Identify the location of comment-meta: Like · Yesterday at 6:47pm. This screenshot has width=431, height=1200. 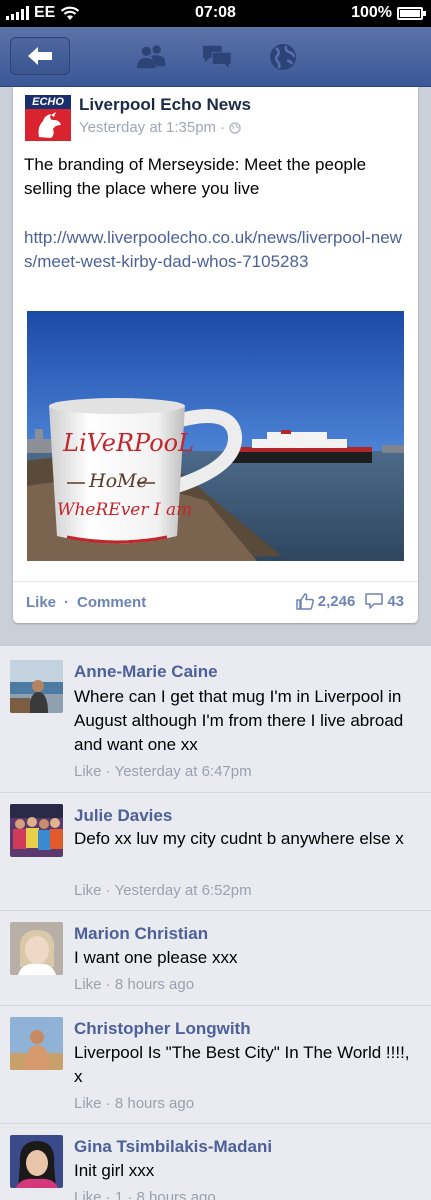
(163, 771).